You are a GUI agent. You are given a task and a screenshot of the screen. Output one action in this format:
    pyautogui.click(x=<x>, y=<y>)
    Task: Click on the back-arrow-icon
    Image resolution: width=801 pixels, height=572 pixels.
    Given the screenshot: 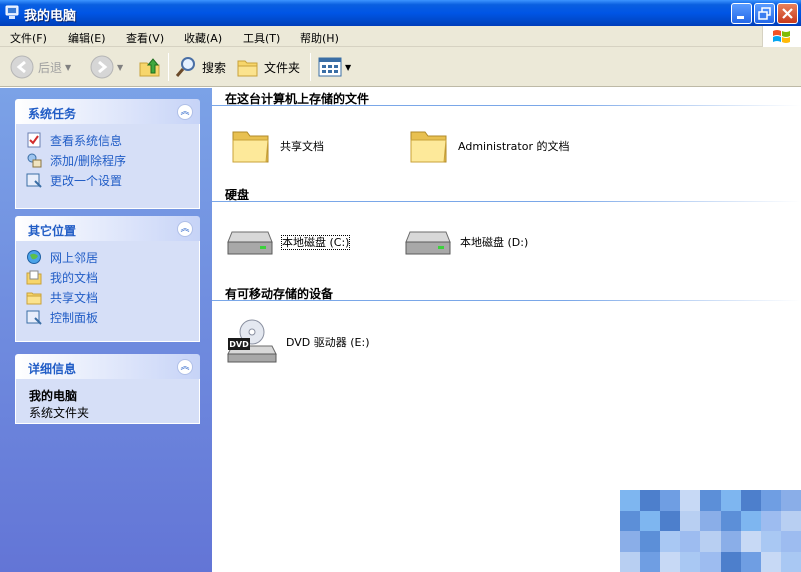 What is the action you would take?
    pyautogui.click(x=22, y=67)
    